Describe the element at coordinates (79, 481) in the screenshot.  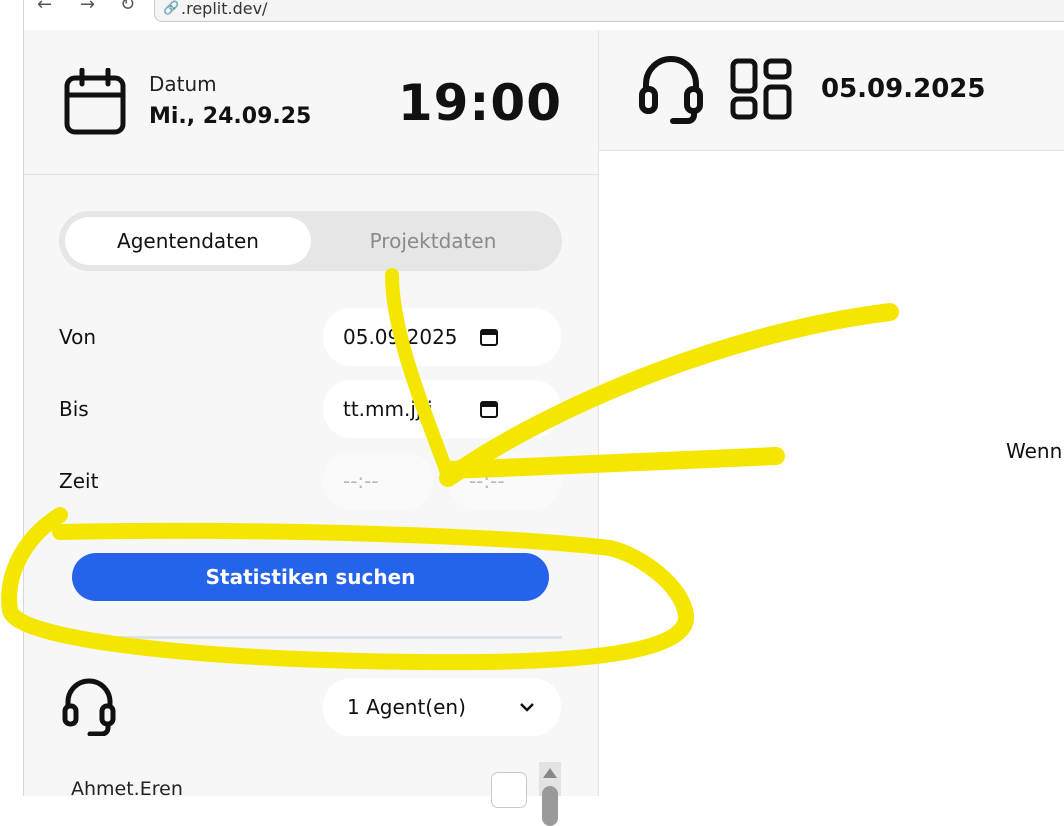
I see `zeit-label: Zeit` at that location.